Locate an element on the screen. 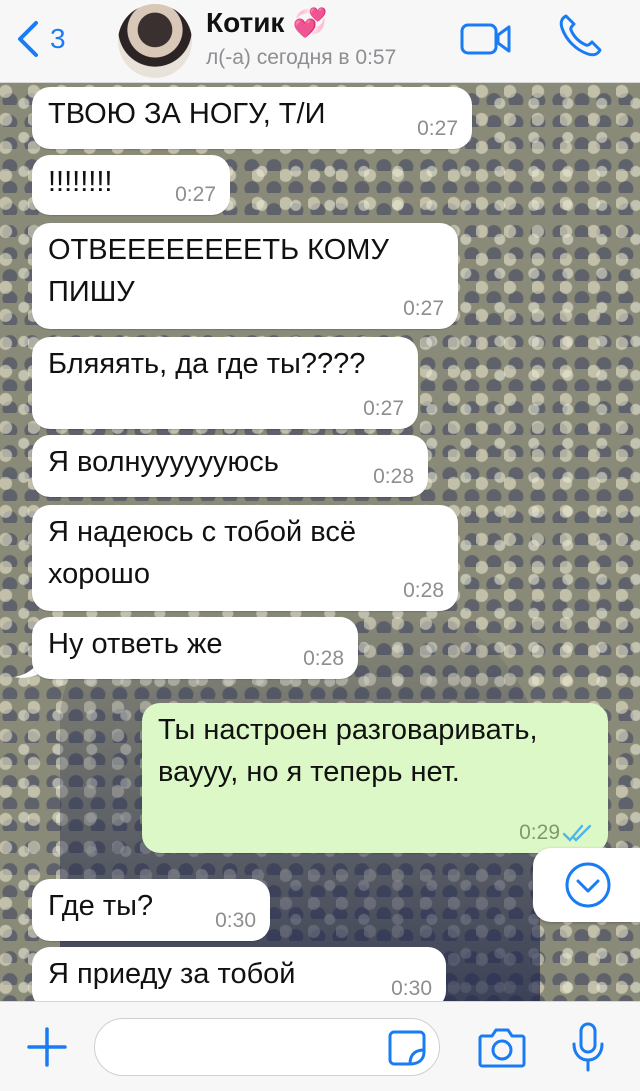  microphone-icon is located at coordinates (588, 1047).